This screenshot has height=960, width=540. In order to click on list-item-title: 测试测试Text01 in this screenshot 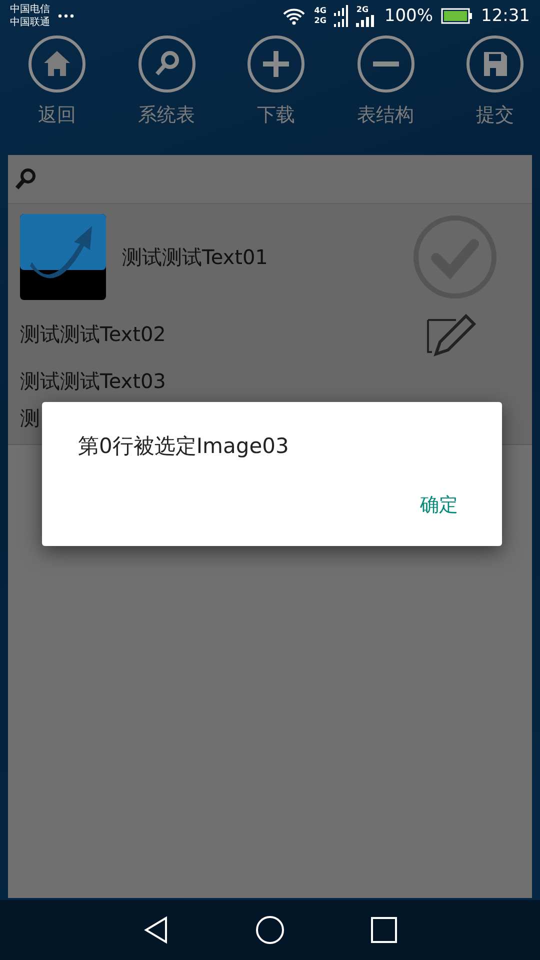, I will do `click(195, 257)`.